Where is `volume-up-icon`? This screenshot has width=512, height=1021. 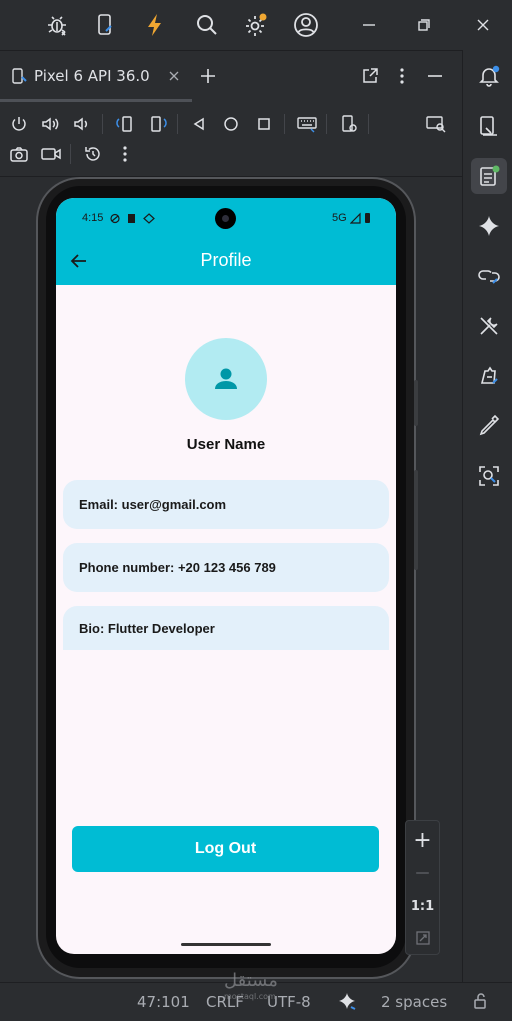 volume-up-icon is located at coordinates (51, 124).